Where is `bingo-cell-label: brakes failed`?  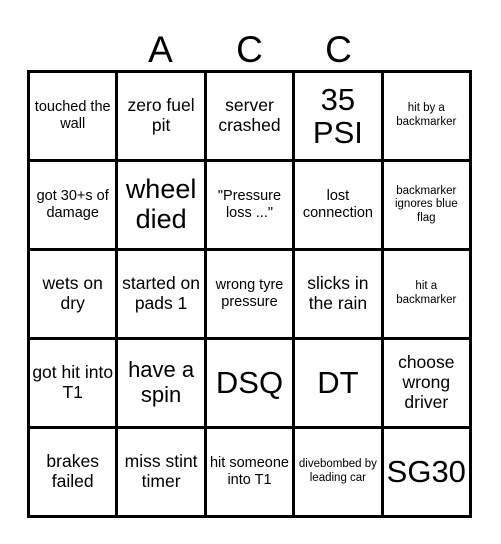 bingo-cell-label: brakes failed is located at coordinates (72, 471).